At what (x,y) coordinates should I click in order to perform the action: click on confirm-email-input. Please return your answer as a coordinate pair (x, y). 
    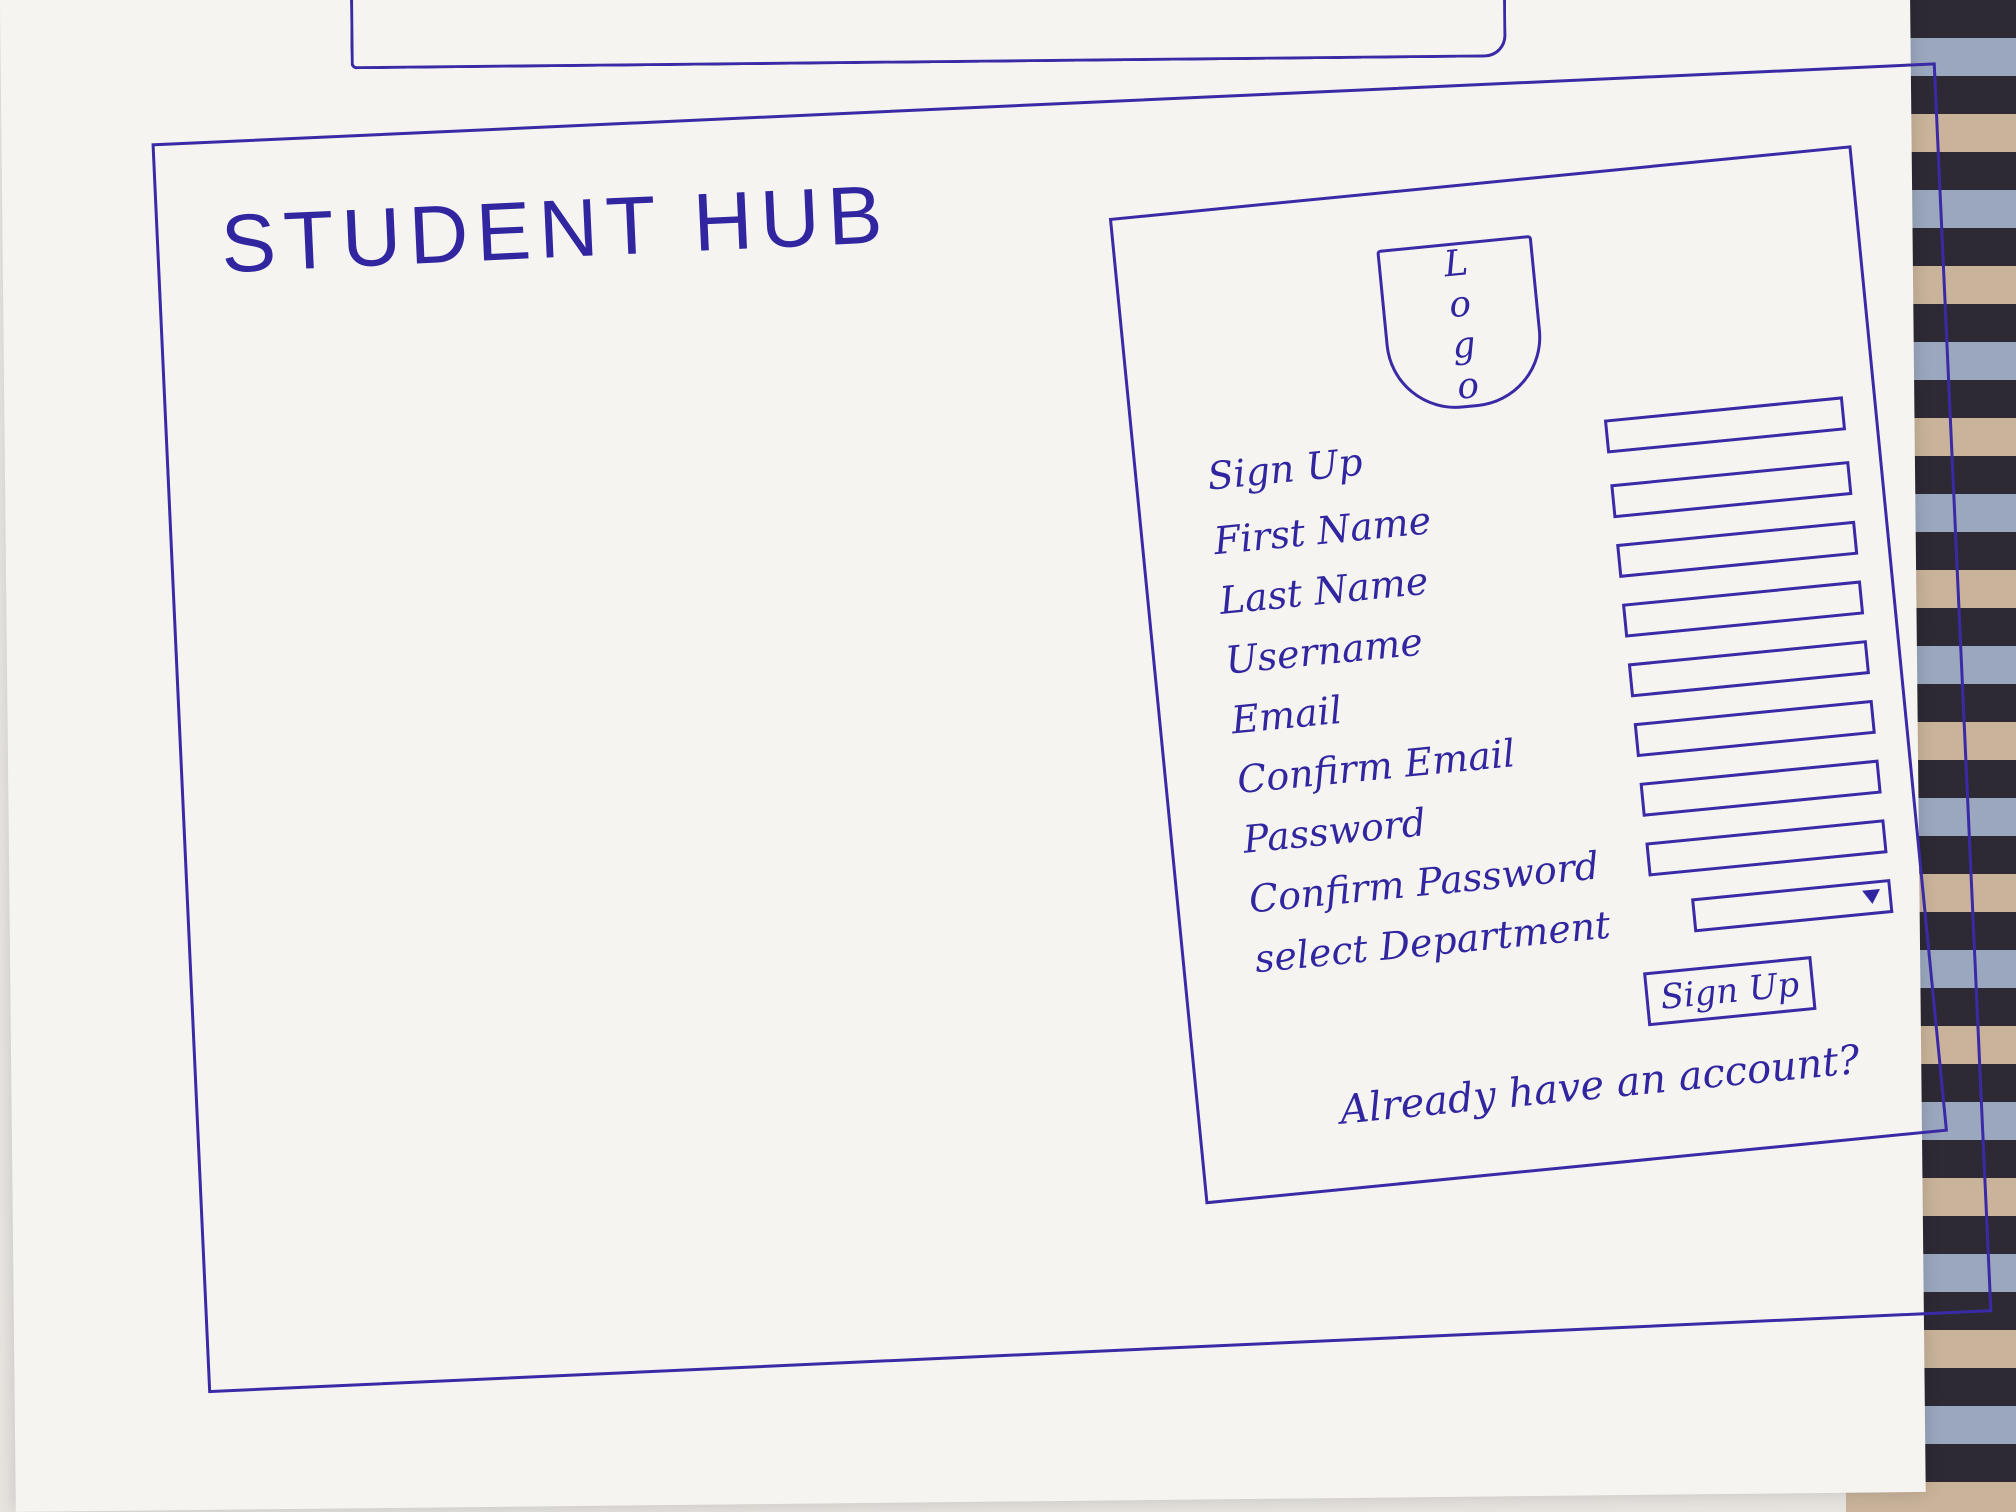
    Looking at the image, I should click on (1754, 728).